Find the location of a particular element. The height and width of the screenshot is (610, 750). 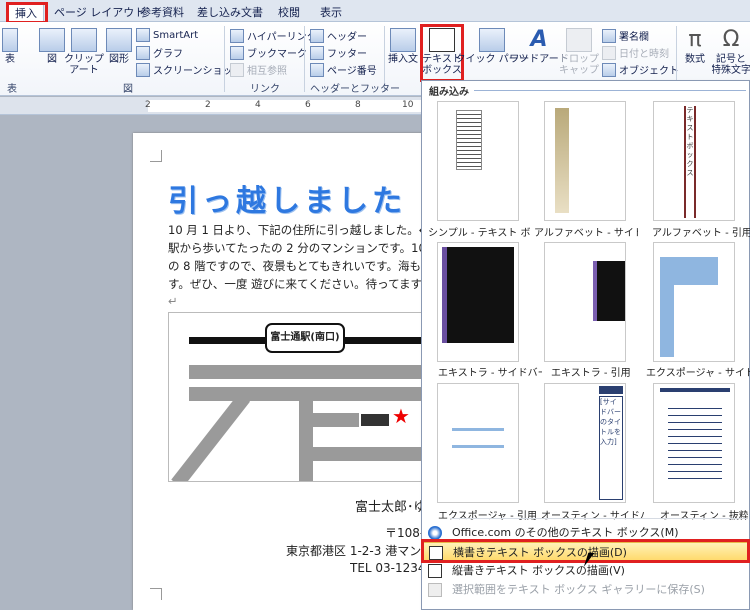

tab-references: 参考資料 is located at coordinates (162, 12).